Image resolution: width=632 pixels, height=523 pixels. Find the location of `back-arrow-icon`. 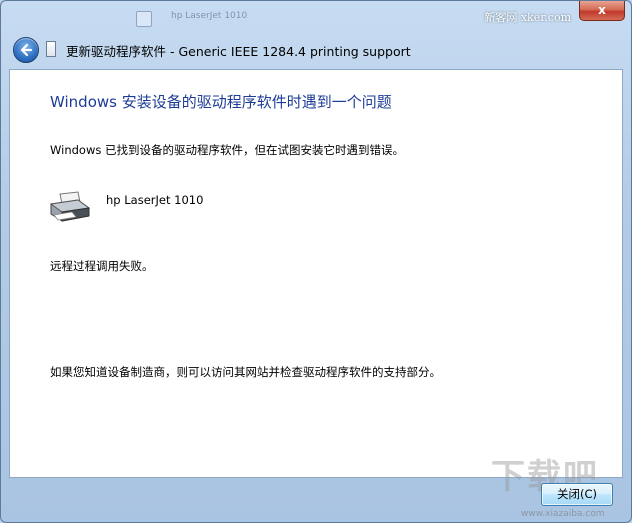

back-arrow-icon is located at coordinates (26, 50).